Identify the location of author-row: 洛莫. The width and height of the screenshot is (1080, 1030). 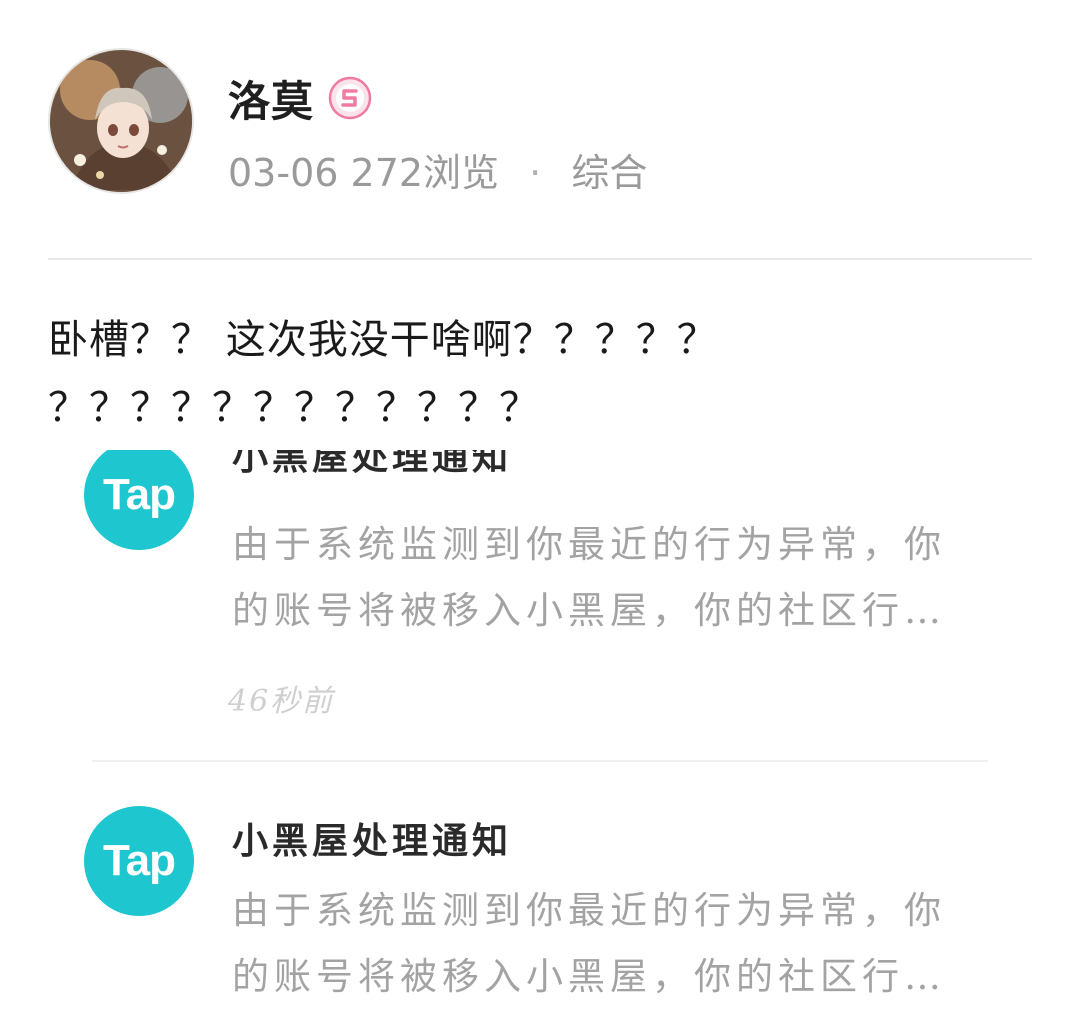
(300, 98).